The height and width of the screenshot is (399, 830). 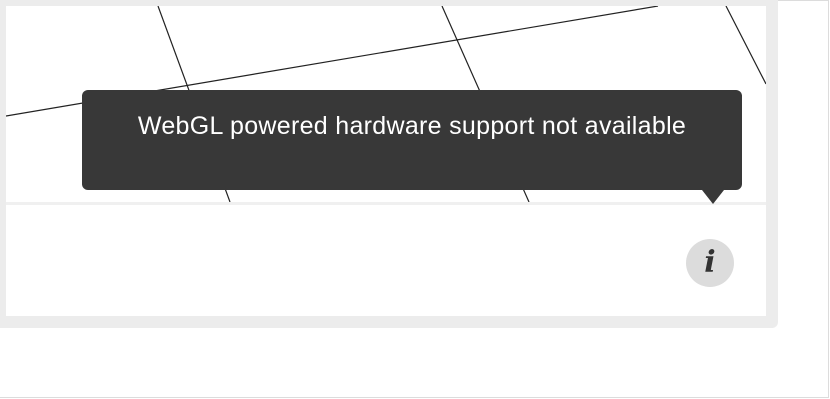 I want to click on info-button: i, so click(x=710, y=263).